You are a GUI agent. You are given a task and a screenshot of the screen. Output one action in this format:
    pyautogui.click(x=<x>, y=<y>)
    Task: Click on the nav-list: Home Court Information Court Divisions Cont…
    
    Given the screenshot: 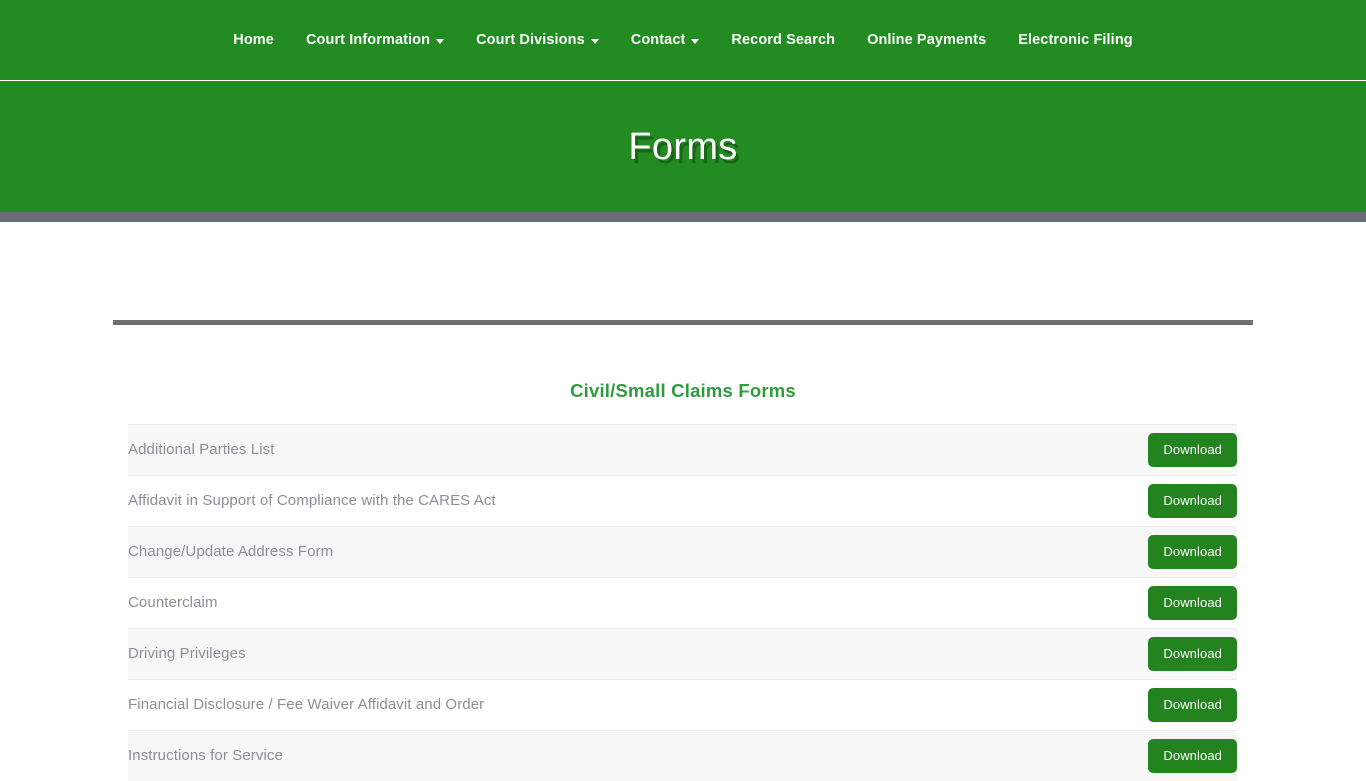 What is the action you would take?
    pyautogui.click(x=682, y=40)
    